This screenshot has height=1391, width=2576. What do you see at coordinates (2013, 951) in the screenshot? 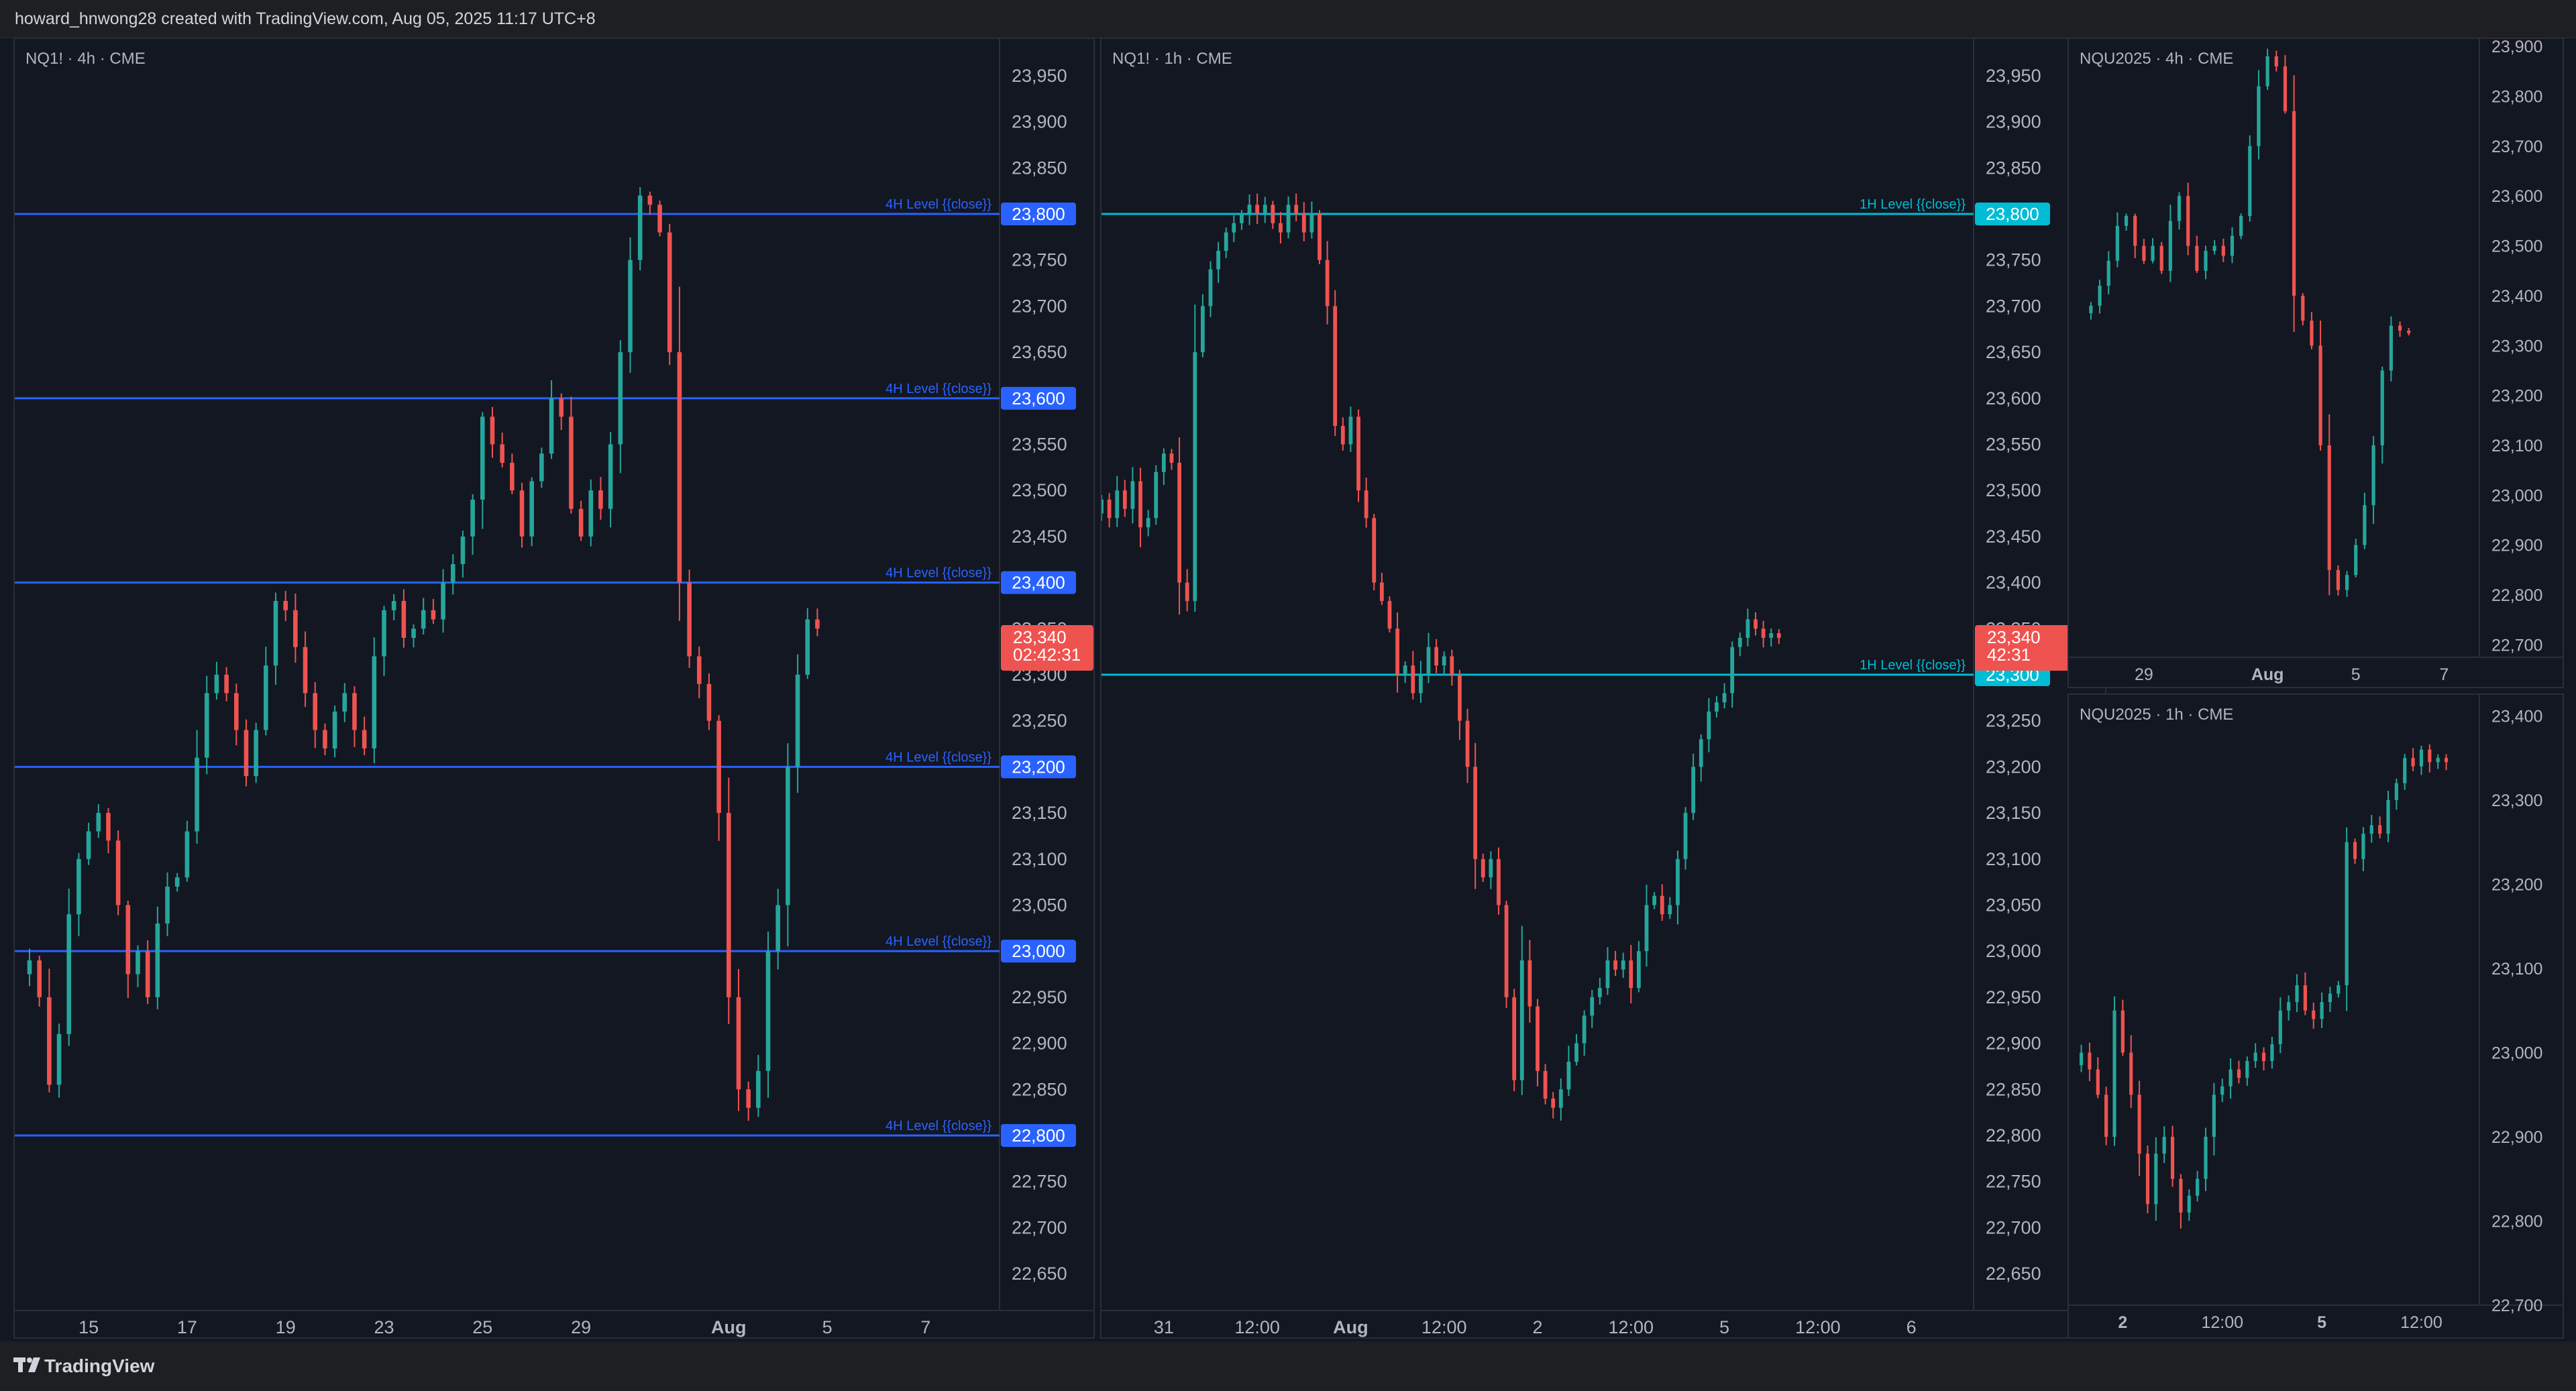
I see `price-tick-label: 23,000` at bounding box center [2013, 951].